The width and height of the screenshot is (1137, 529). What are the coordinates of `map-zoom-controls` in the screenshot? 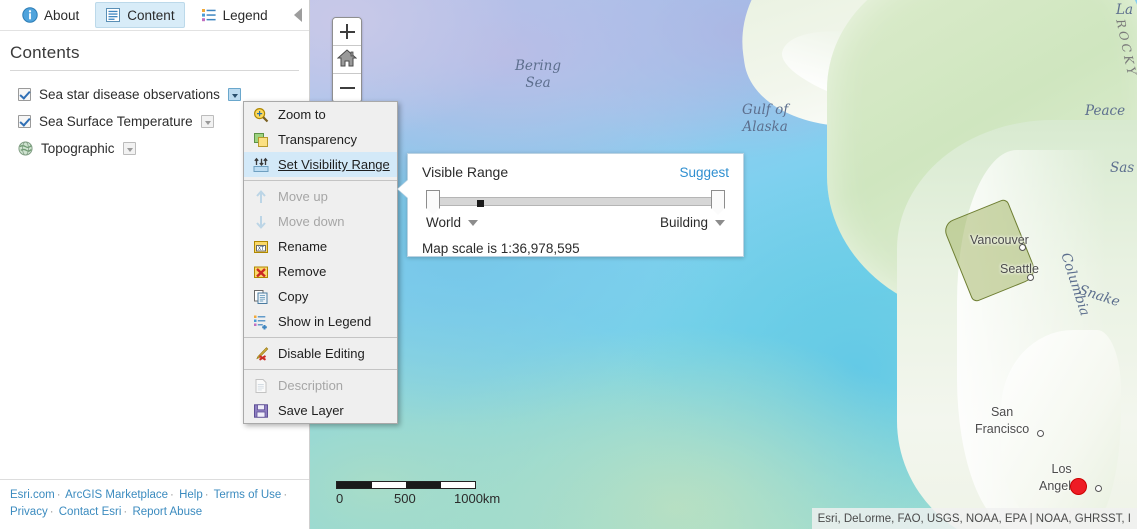 It's located at (347, 60).